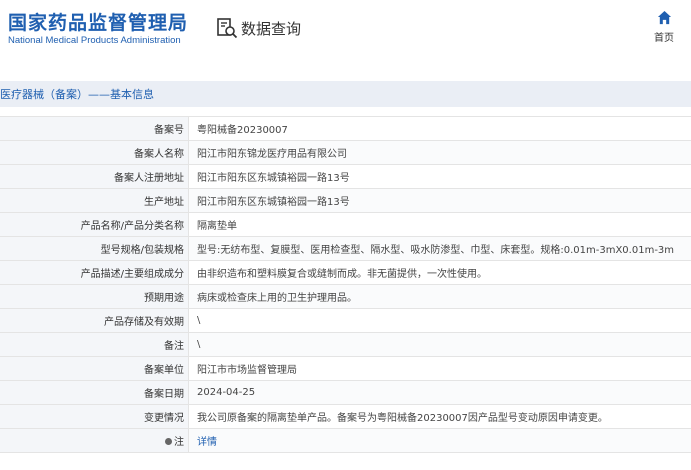 The image size is (691, 470). What do you see at coordinates (94, 440) in the screenshot?
I see `note-label-cell: 注` at bounding box center [94, 440].